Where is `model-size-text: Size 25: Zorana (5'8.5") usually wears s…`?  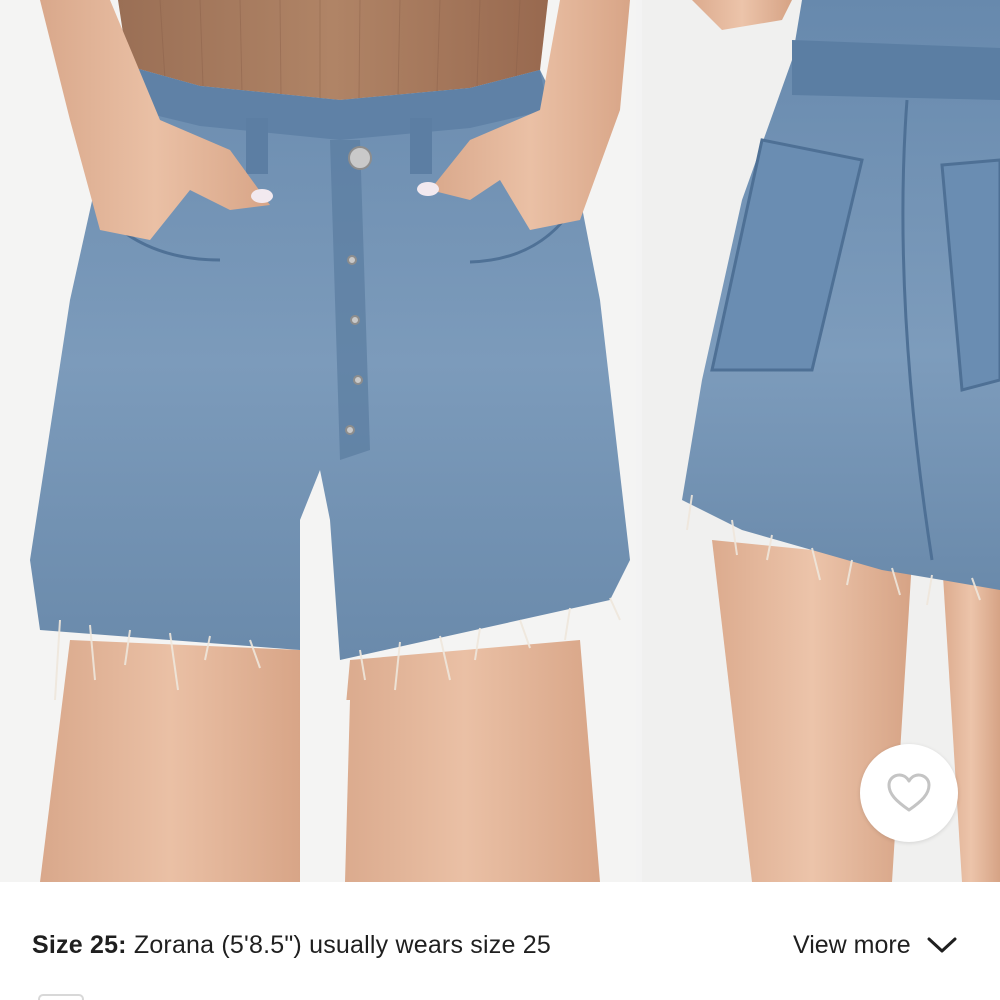 model-size-text: Size 25: Zorana (5'8.5") usually wears s… is located at coordinates (291, 945).